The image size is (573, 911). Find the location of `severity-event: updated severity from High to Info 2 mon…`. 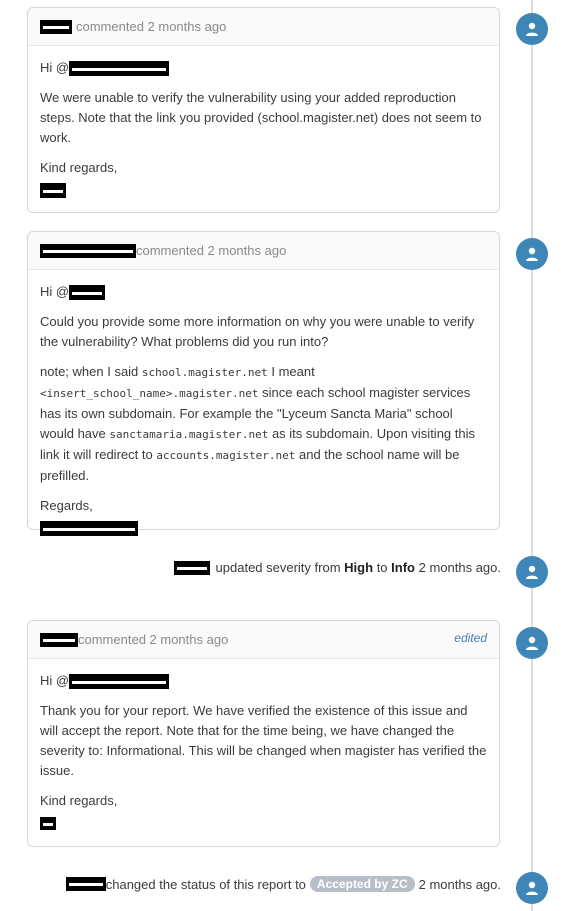

severity-event: updated severity from High to Info 2 mon… is located at coordinates (337, 567).